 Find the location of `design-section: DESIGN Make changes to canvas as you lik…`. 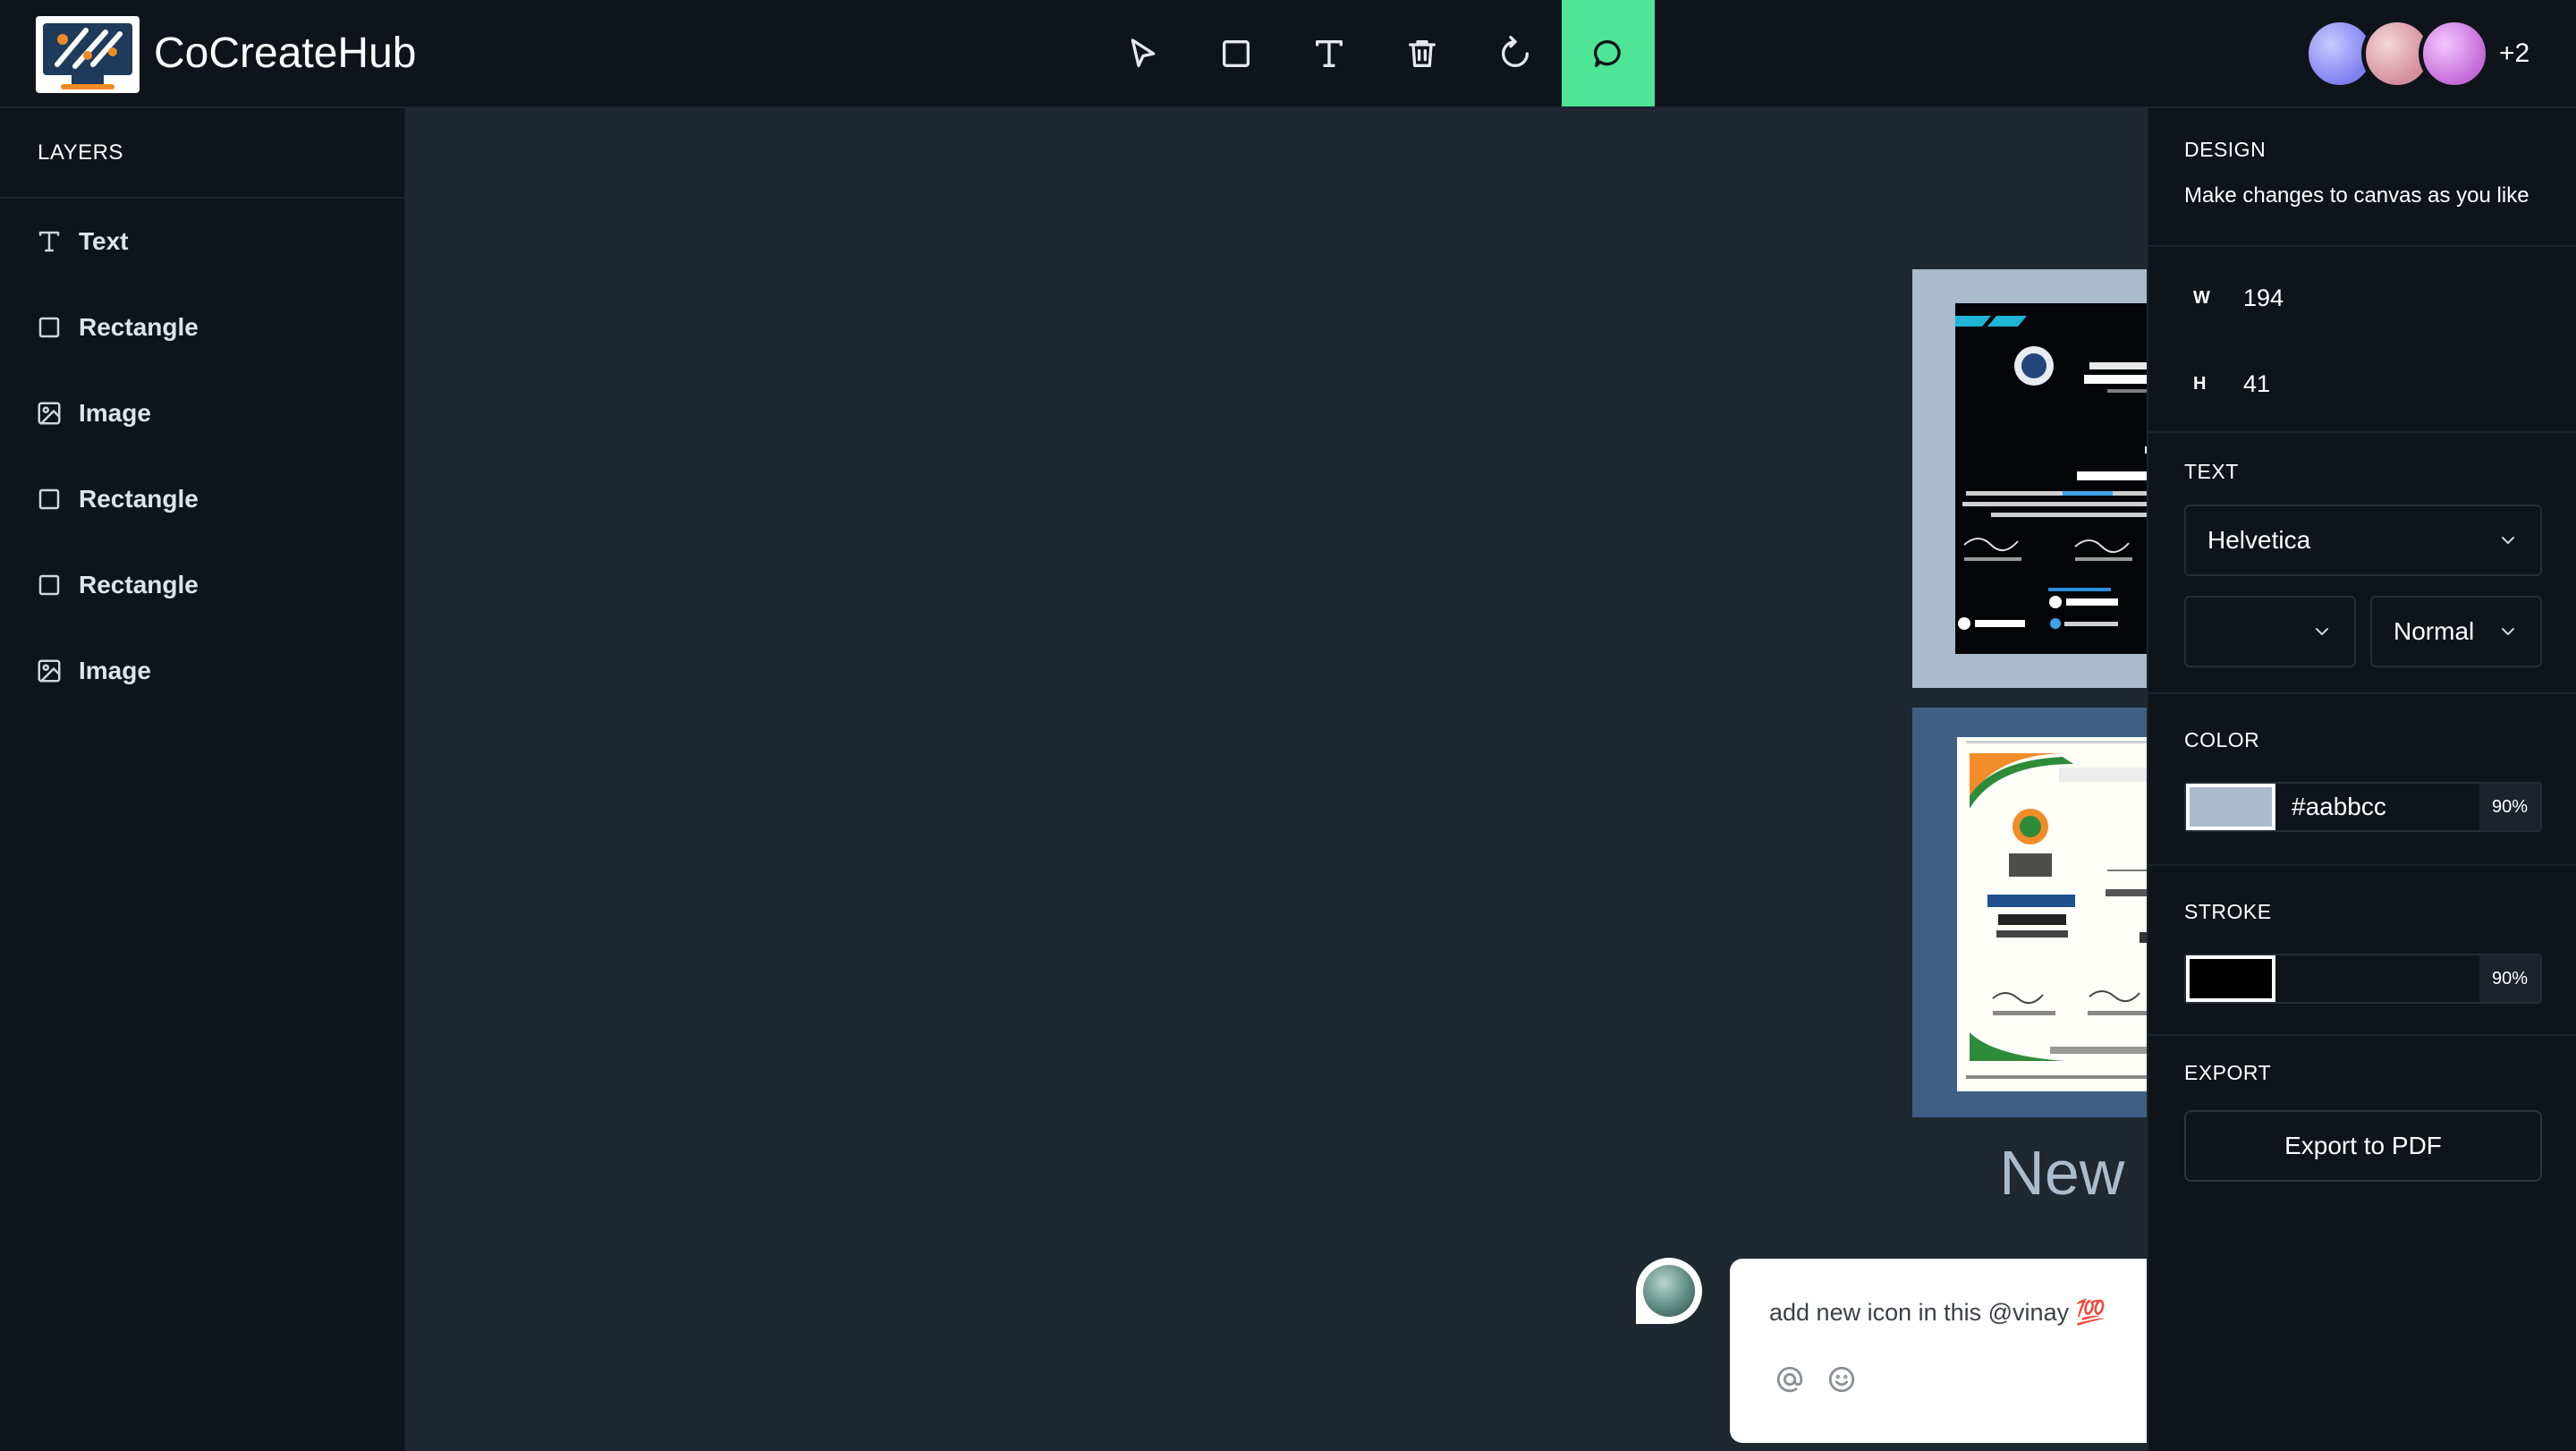

design-section: DESIGN Make changes to canvas as you lik… is located at coordinates (2362, 177).